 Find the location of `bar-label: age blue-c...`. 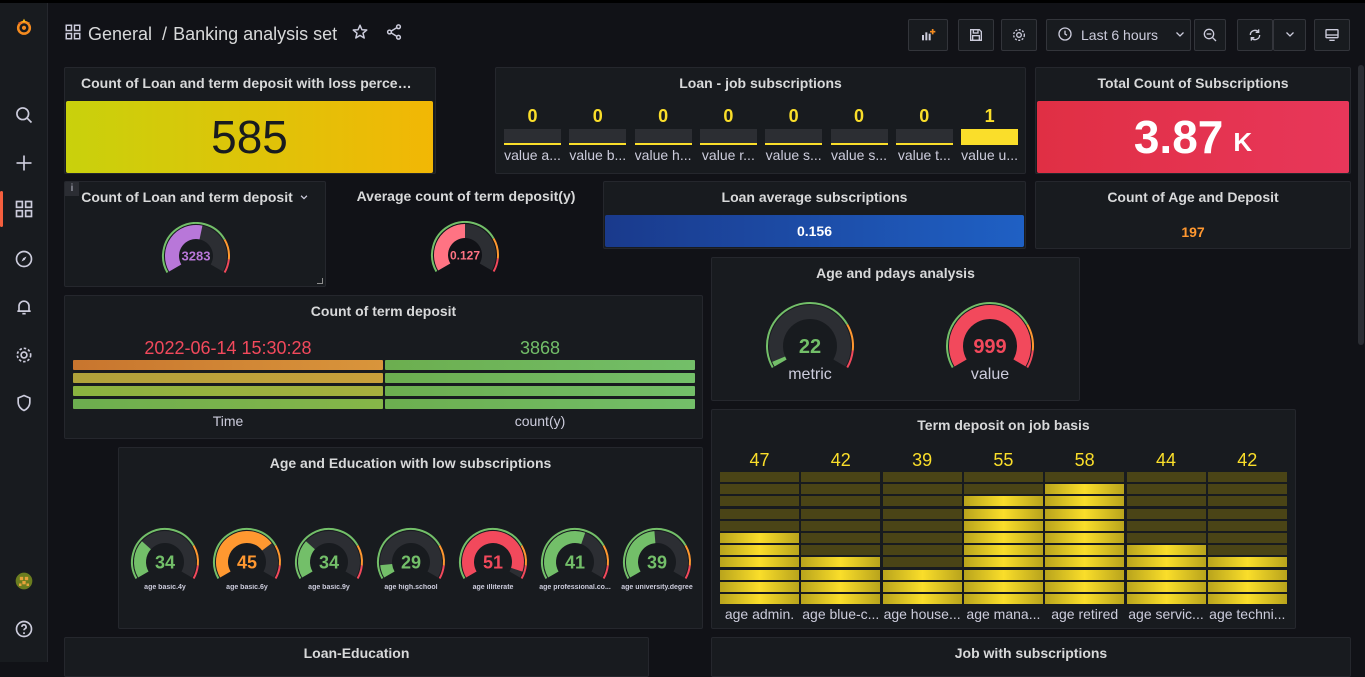

bar-label: age blue-c... is located at coordinates (841, 614).